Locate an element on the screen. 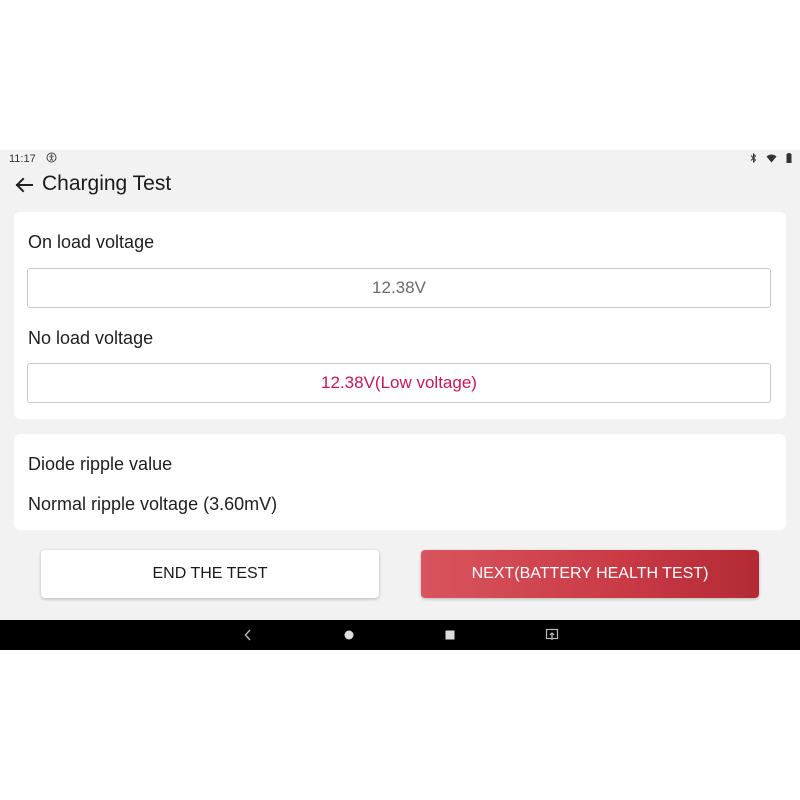  status-icons is located at coordinates (771, 158).